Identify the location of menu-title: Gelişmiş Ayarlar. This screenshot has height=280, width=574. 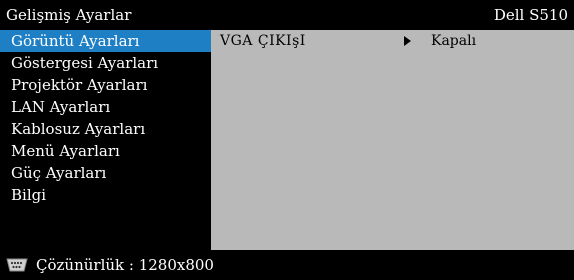
(69, 14).